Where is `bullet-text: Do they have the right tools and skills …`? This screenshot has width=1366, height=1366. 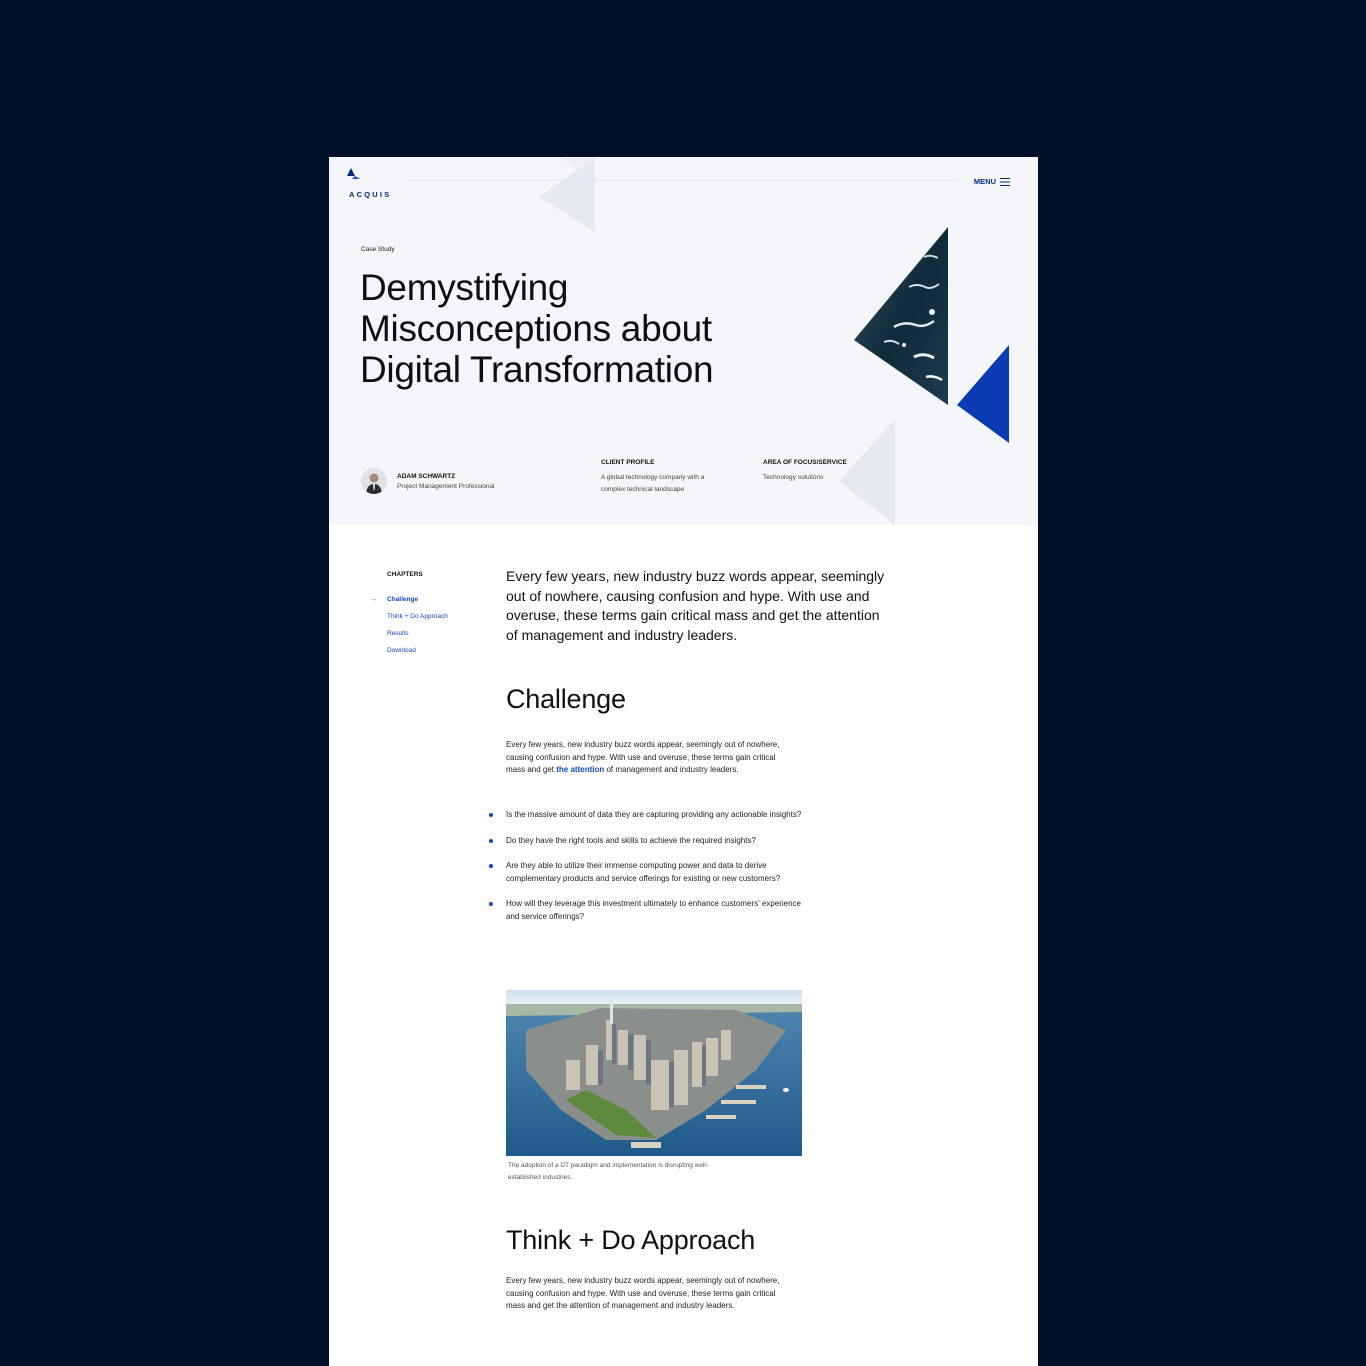
bullet-text: Do they have the right tools and skills … is located at coordinates (631, 840).